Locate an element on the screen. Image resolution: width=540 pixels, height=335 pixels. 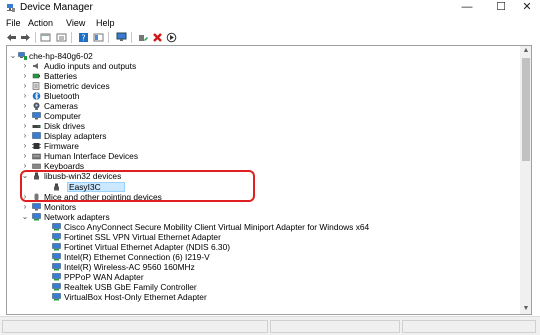
battery-icon is located at coordinates (36, 76).